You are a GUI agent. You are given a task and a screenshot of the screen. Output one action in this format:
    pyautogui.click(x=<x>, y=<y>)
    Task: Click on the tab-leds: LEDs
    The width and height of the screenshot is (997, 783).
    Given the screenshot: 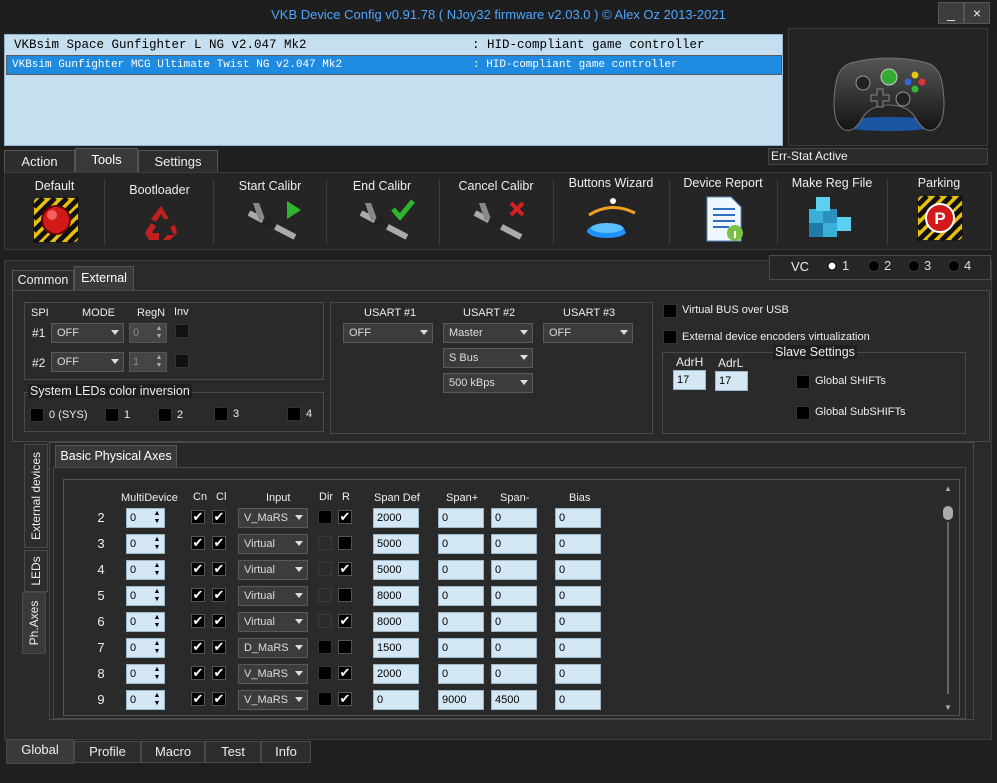 What is the action you would take?
    pyautogui.click(x=36, y=571)
    